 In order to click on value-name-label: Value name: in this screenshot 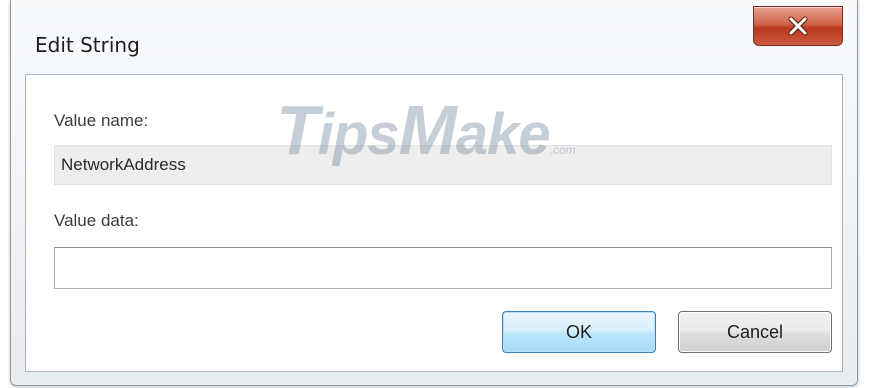, I will do `click(101, 120)`.